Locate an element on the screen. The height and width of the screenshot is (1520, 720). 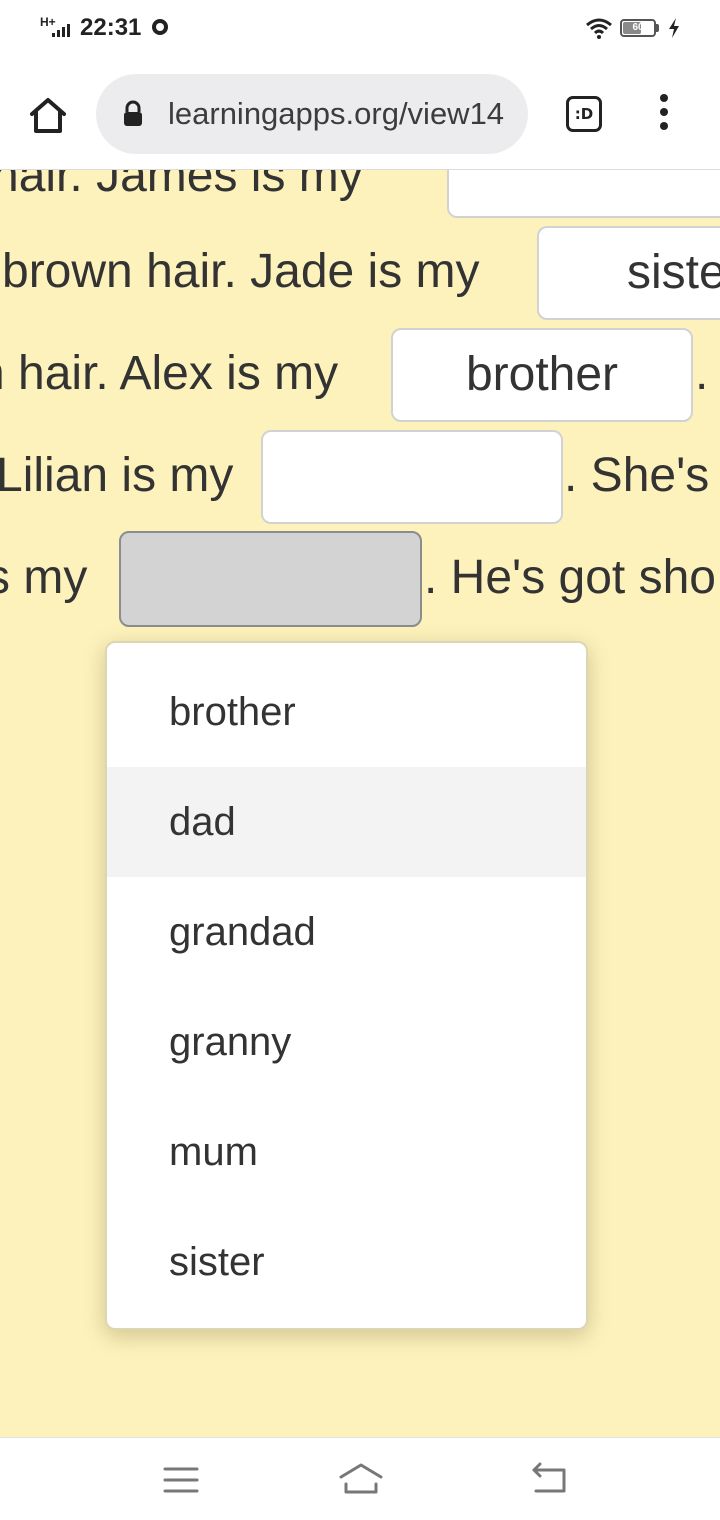
overflow-menu-icon is located at coordinates (664, 114).